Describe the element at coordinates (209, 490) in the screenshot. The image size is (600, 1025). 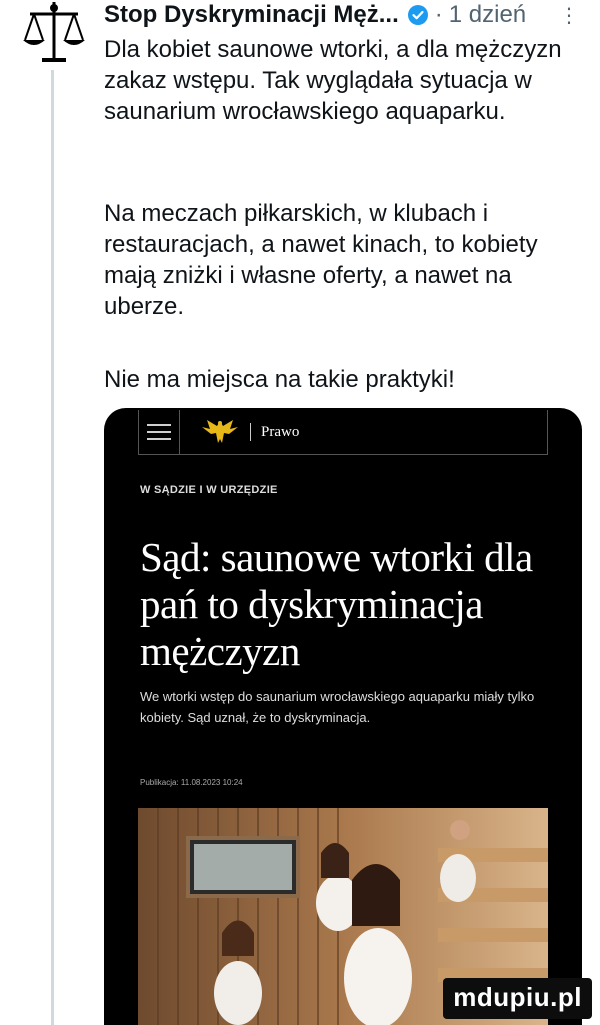
I see `article-kicker: W SĄDZIE I W URZĘDZIE` at that location.